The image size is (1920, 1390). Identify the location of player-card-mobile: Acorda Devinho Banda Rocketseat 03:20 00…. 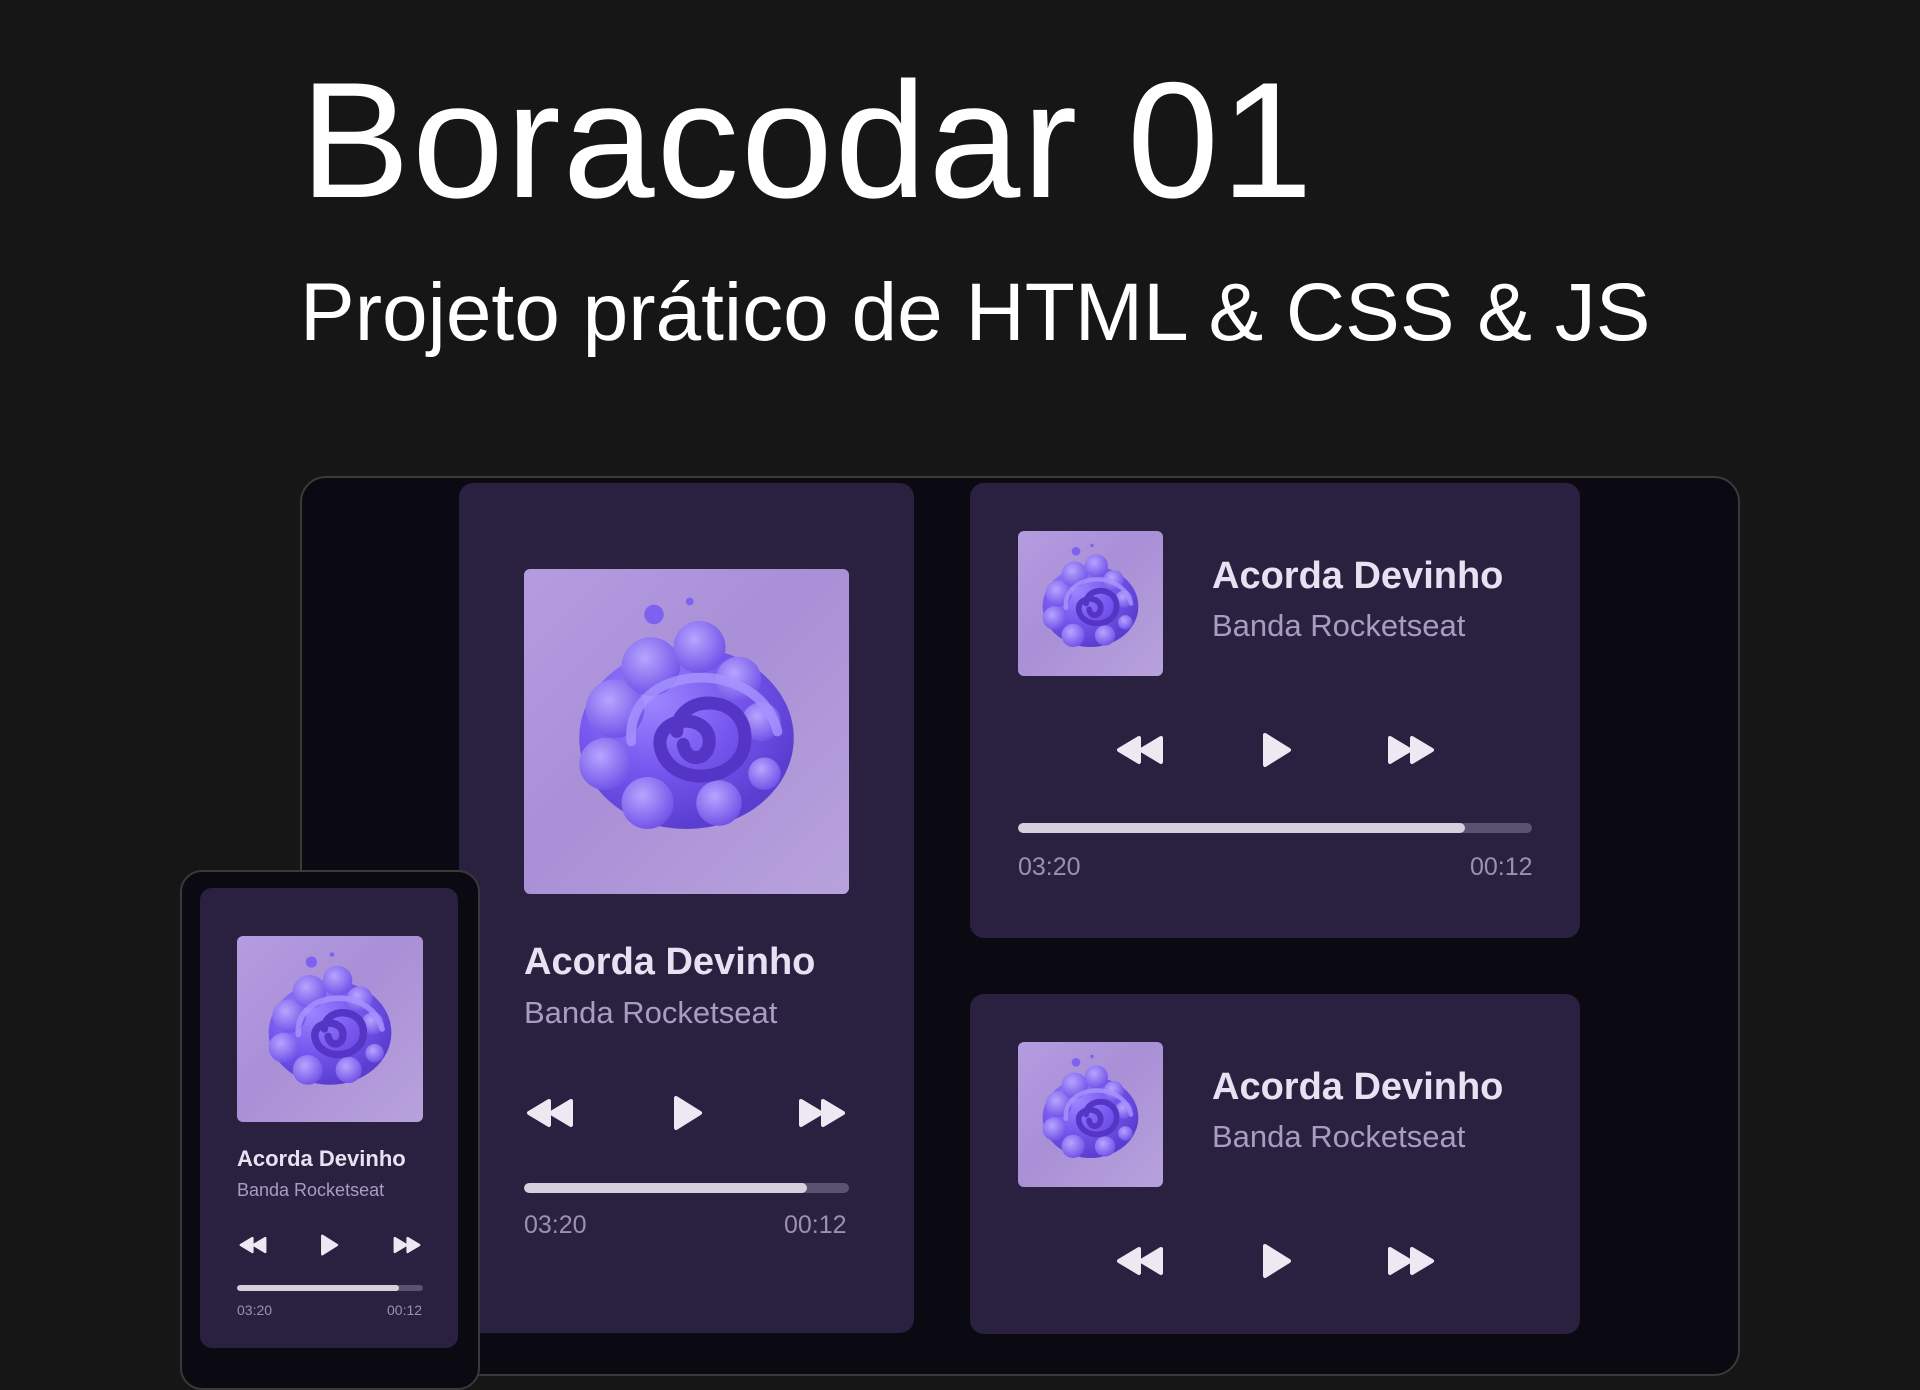
(329, 1118).